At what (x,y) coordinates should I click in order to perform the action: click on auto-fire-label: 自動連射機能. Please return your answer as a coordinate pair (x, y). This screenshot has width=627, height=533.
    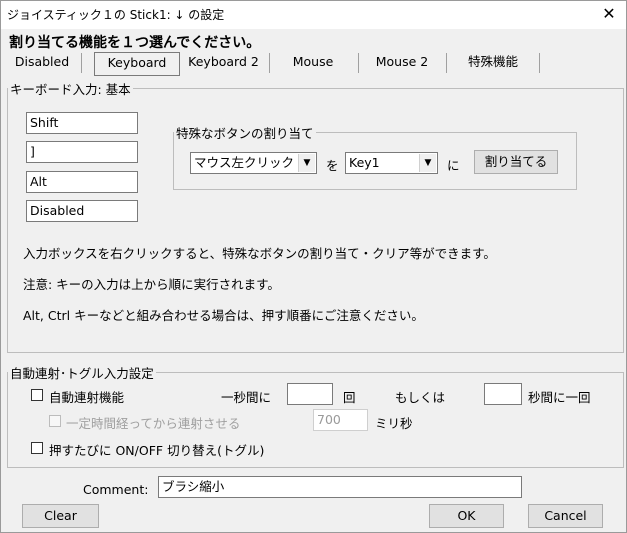
    Looking at the image, I should click on (87, 397).